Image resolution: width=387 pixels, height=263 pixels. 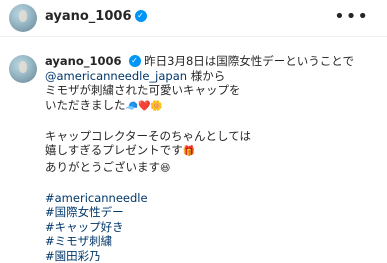 What do you see at coordinates (102, 167) in the screenshot?
I see `caption-line: ありがとうございます` at bounding box center [102, 167].